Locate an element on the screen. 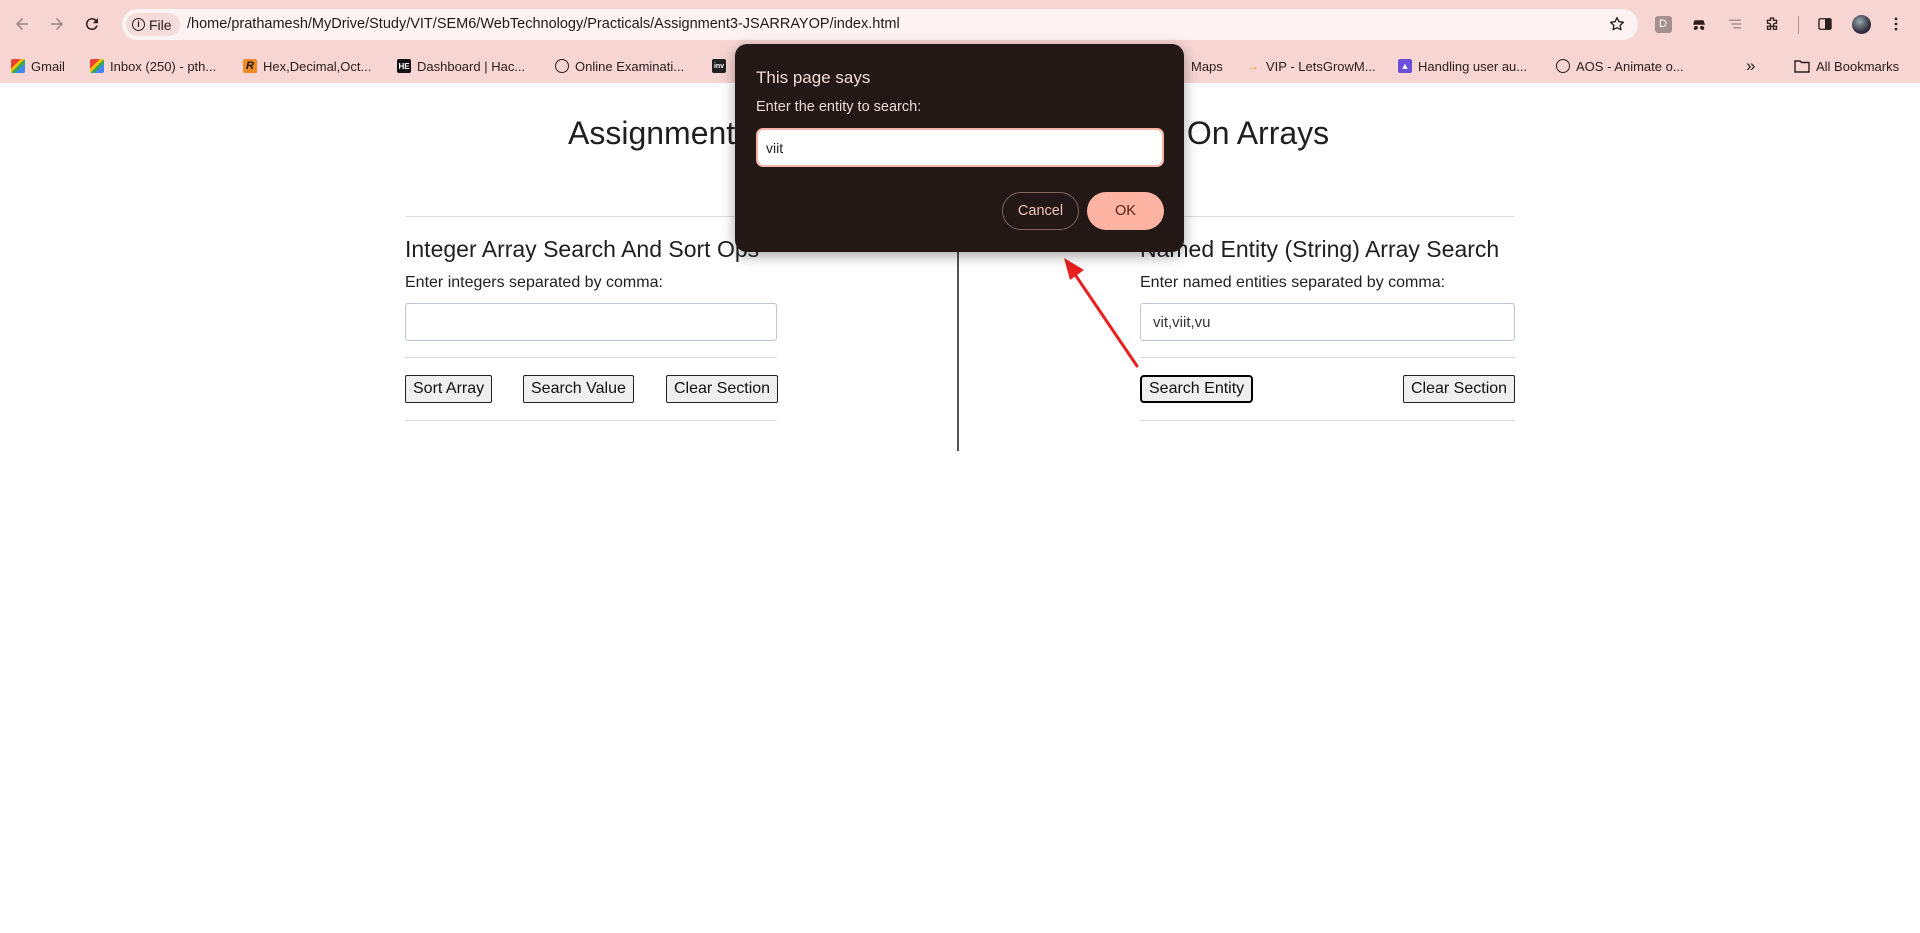 This screenshot has width=1920, height=933. extension-puzzle-dark-icon is located at coordinates (1699, 24).